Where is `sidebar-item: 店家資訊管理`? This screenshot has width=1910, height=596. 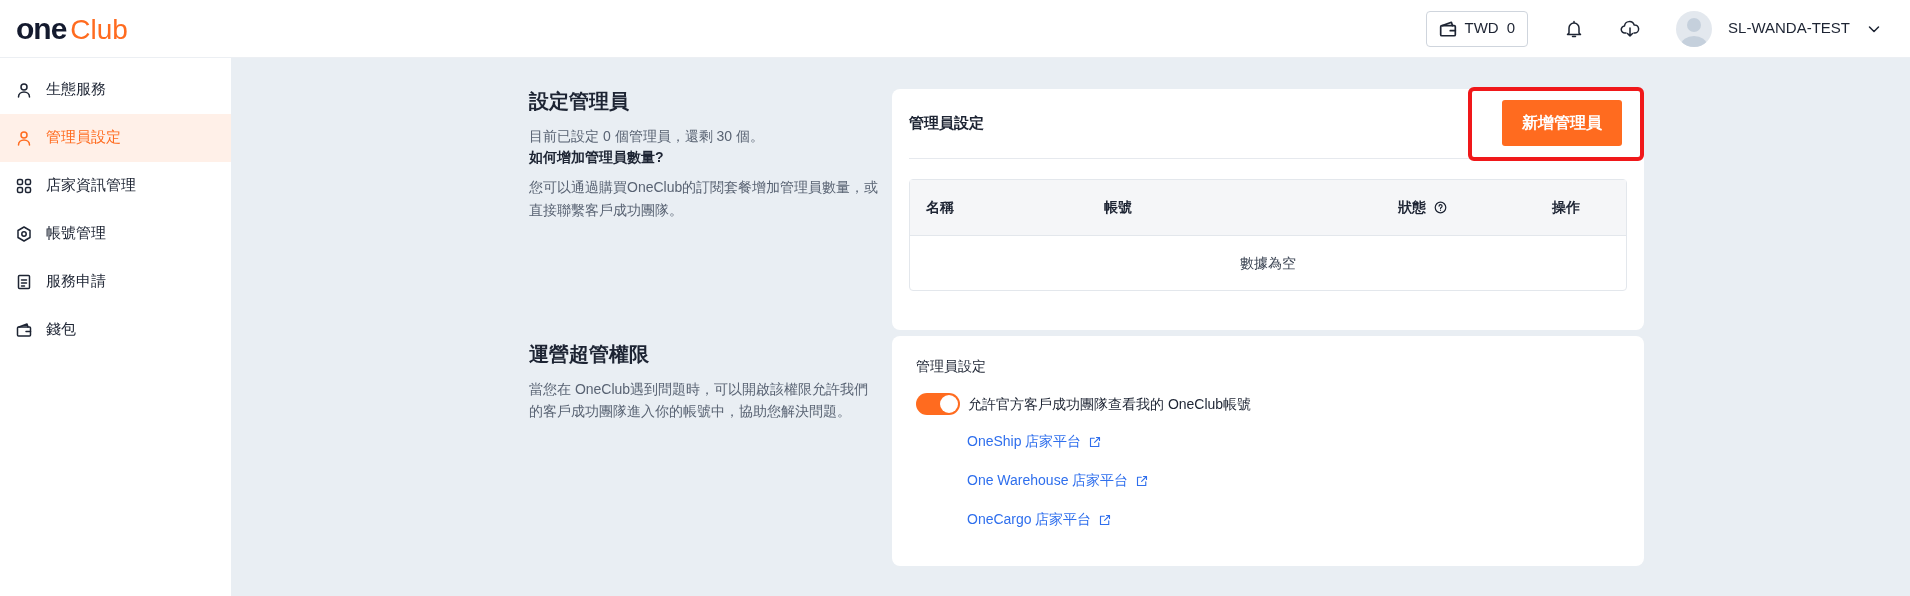
sidebar-item: 店家資訊管理 is located at coordinates (115, 186).